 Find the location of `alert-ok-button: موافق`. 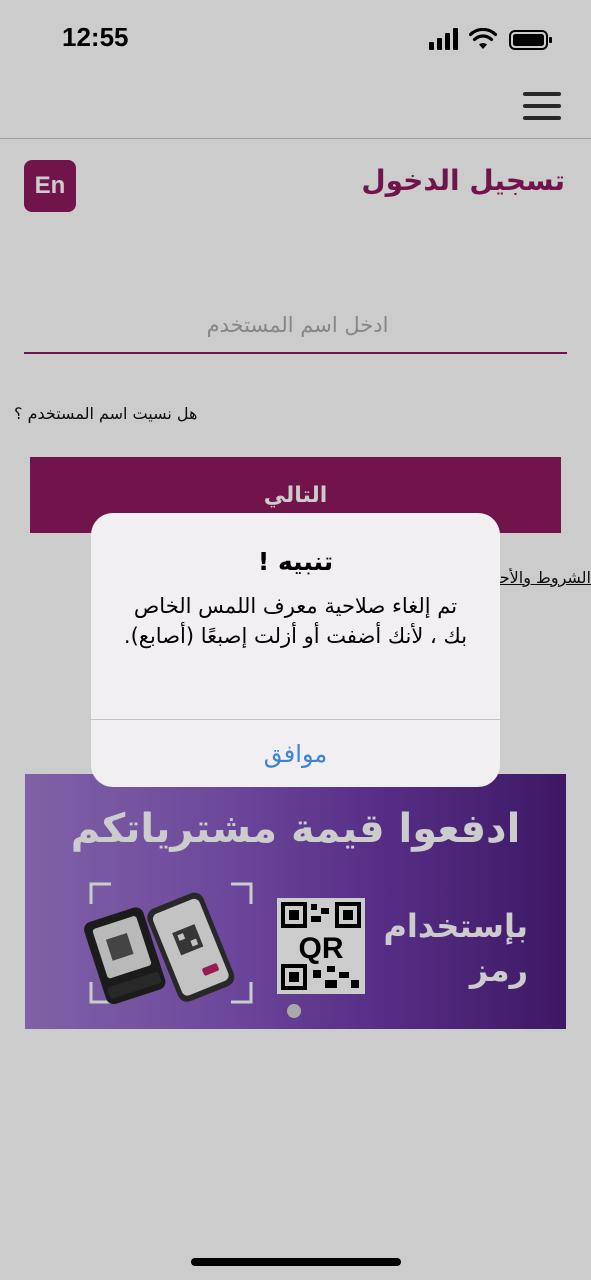

alert-ok-button: موافق is located at coordinates (295, 753).